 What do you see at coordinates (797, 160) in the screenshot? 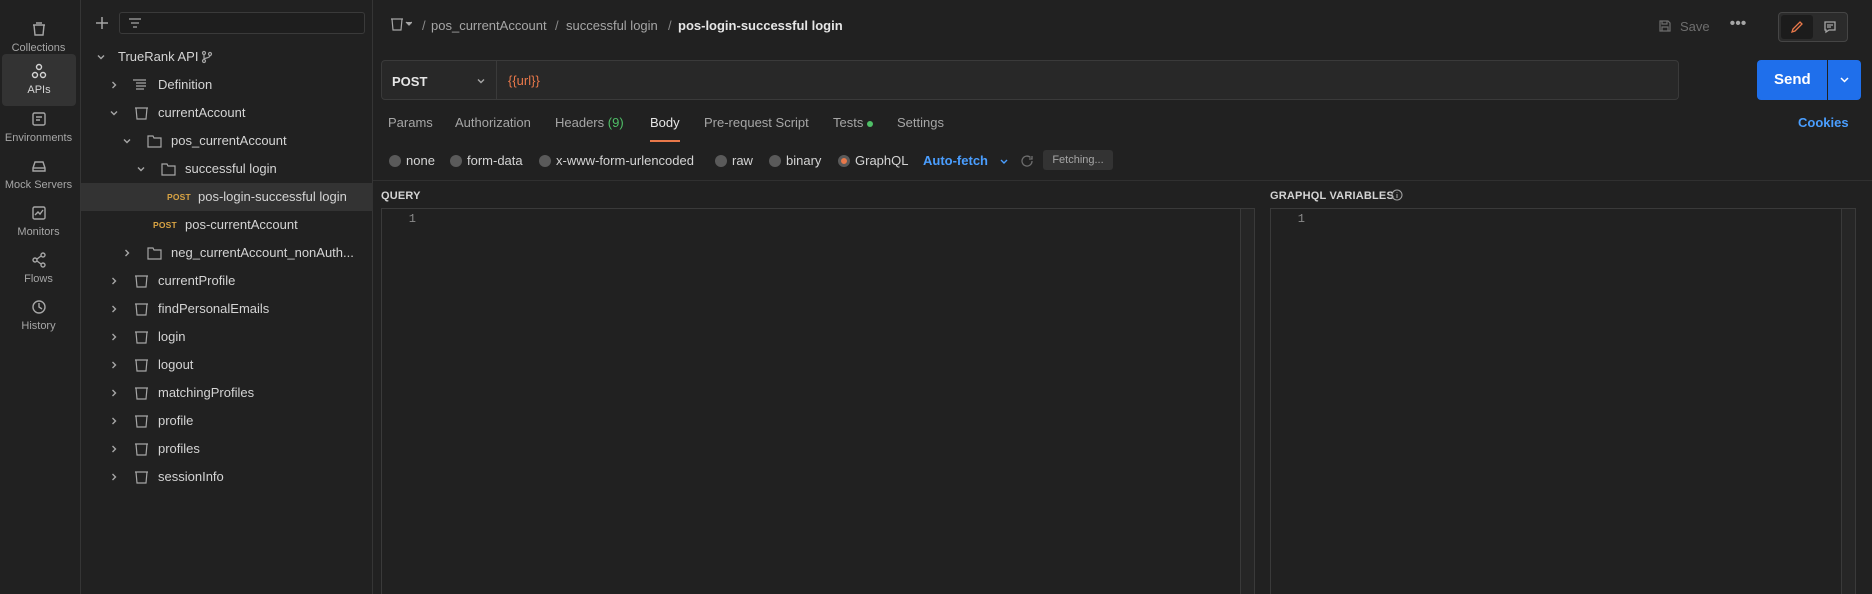
I see `radio-binary: binary` at bounding box center [797, 160].